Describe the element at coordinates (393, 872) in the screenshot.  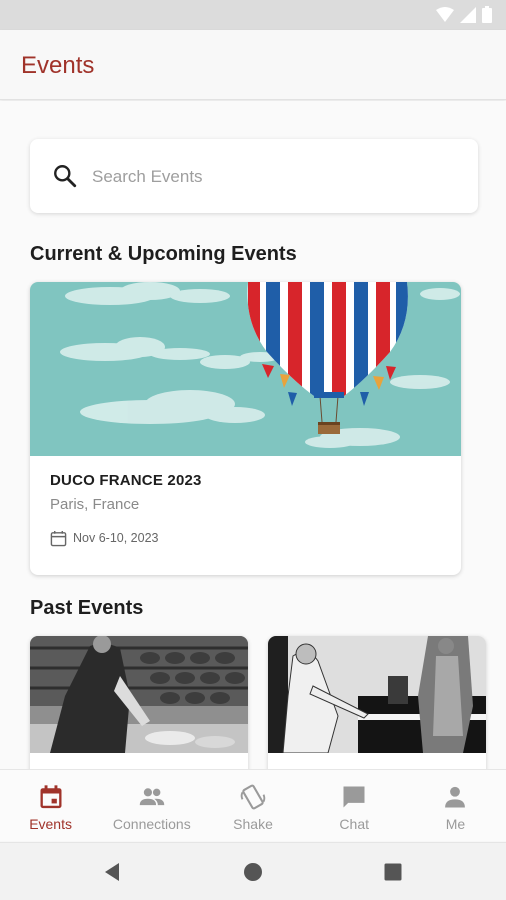
I see `recents-icon` at that location.